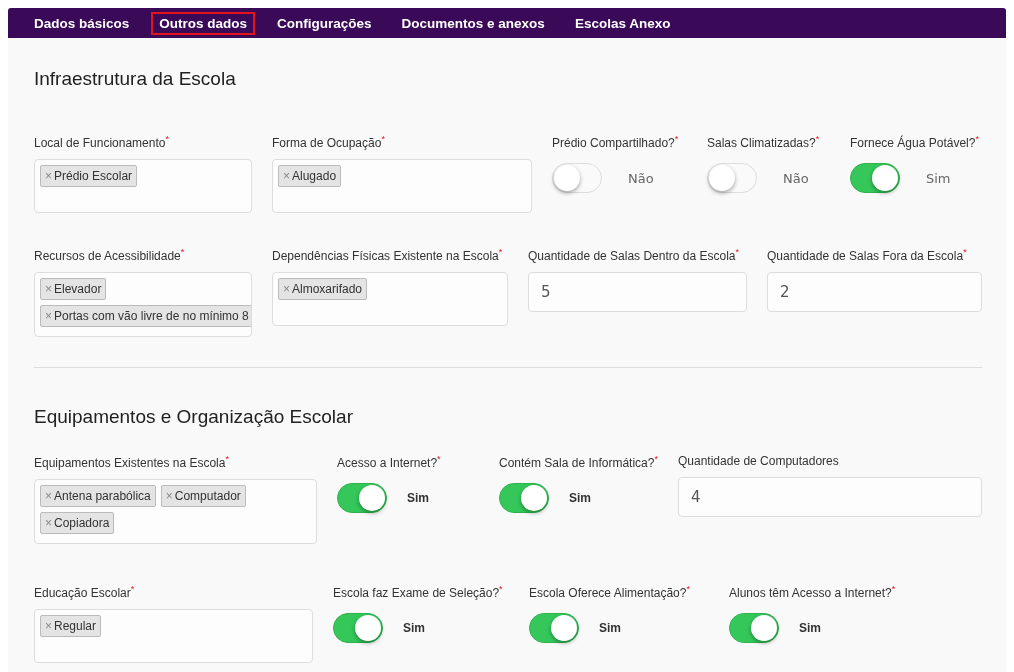 The width and height of the screenshot is (1014, 672). I want to click on tag-label: Almoxarifado, so click(327, 289).